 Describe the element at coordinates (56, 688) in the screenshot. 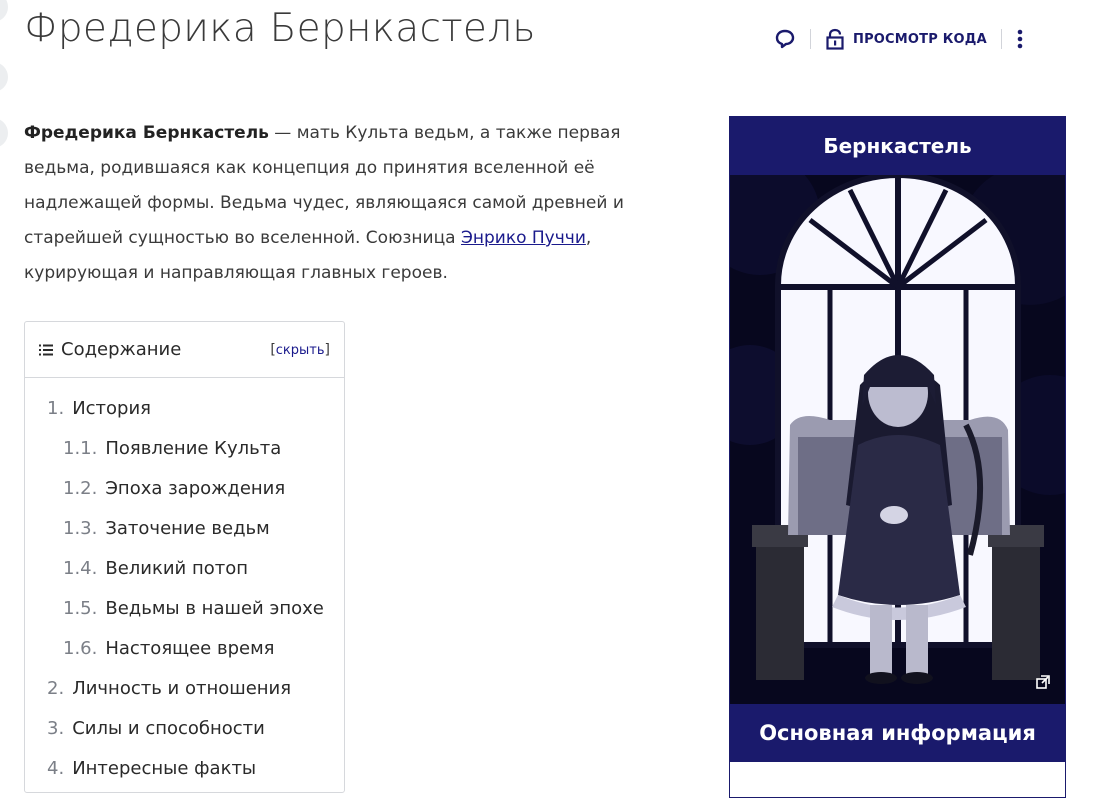

I see `toc-item-number: 2.` at that location.